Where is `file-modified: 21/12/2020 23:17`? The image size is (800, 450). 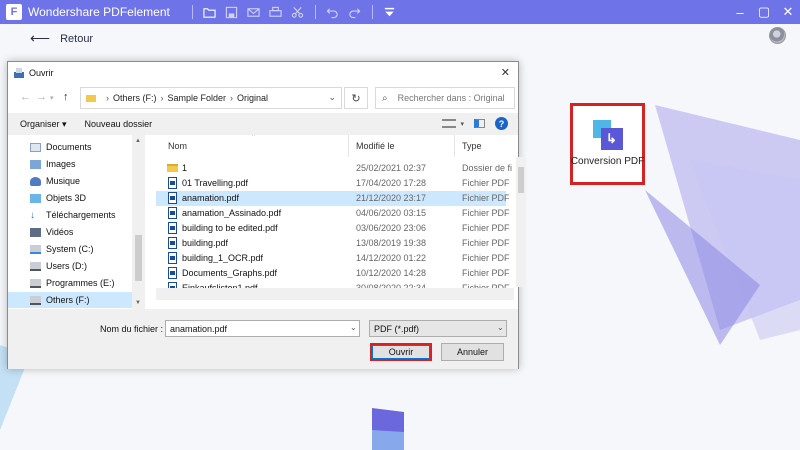 file-modified: 21/12/2020 23:17 is located at coordinates (391, 198).